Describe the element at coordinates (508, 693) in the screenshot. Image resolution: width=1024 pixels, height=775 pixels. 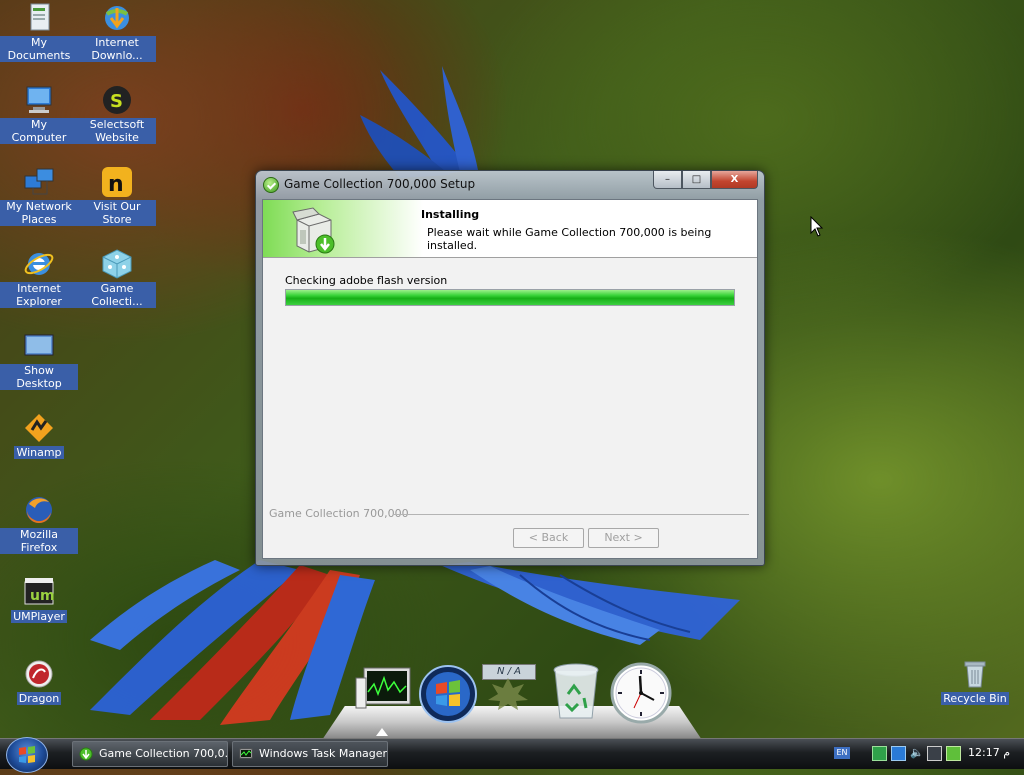
I see `weather-na-icon` at that location.